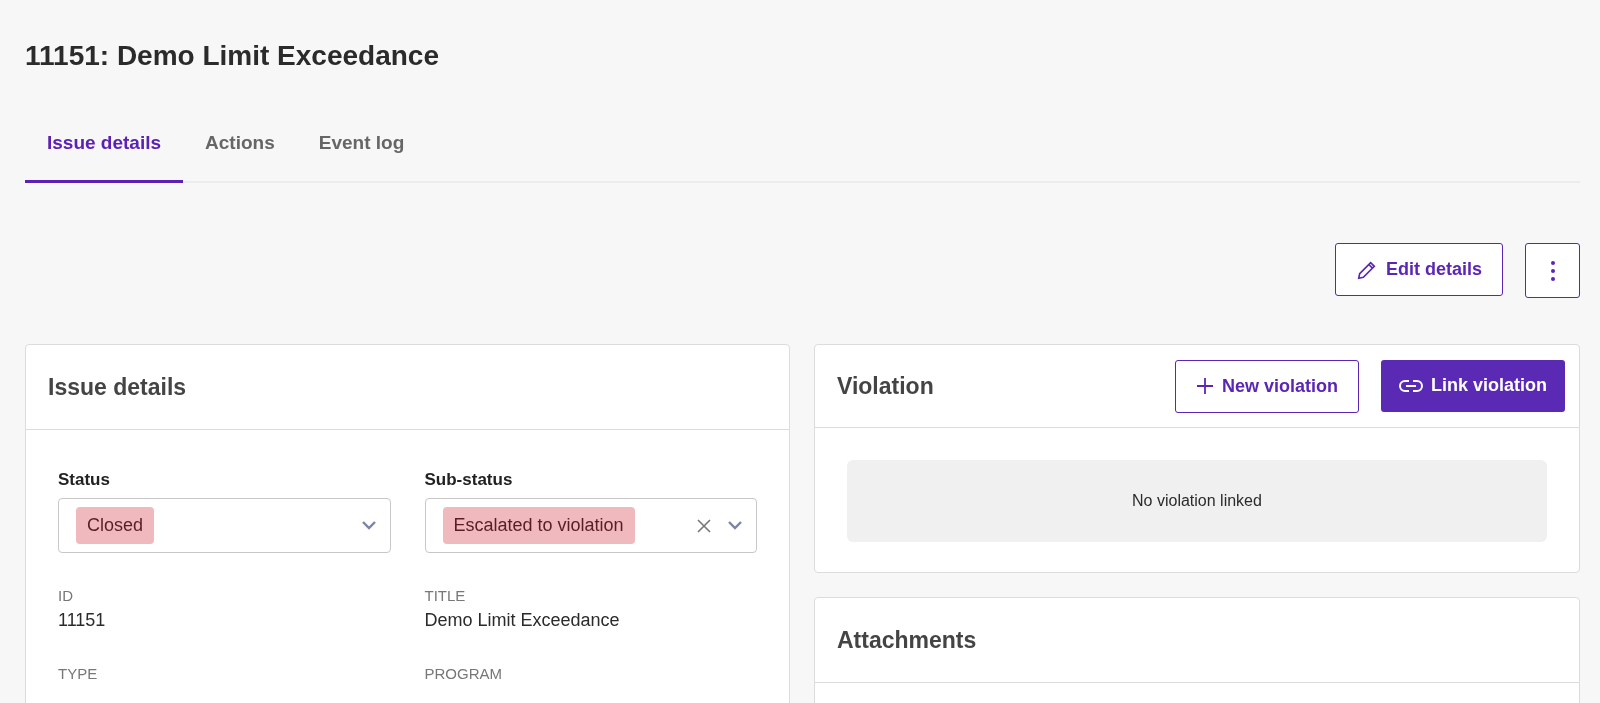  I want to click on plus-icon, so click(1204, 386).